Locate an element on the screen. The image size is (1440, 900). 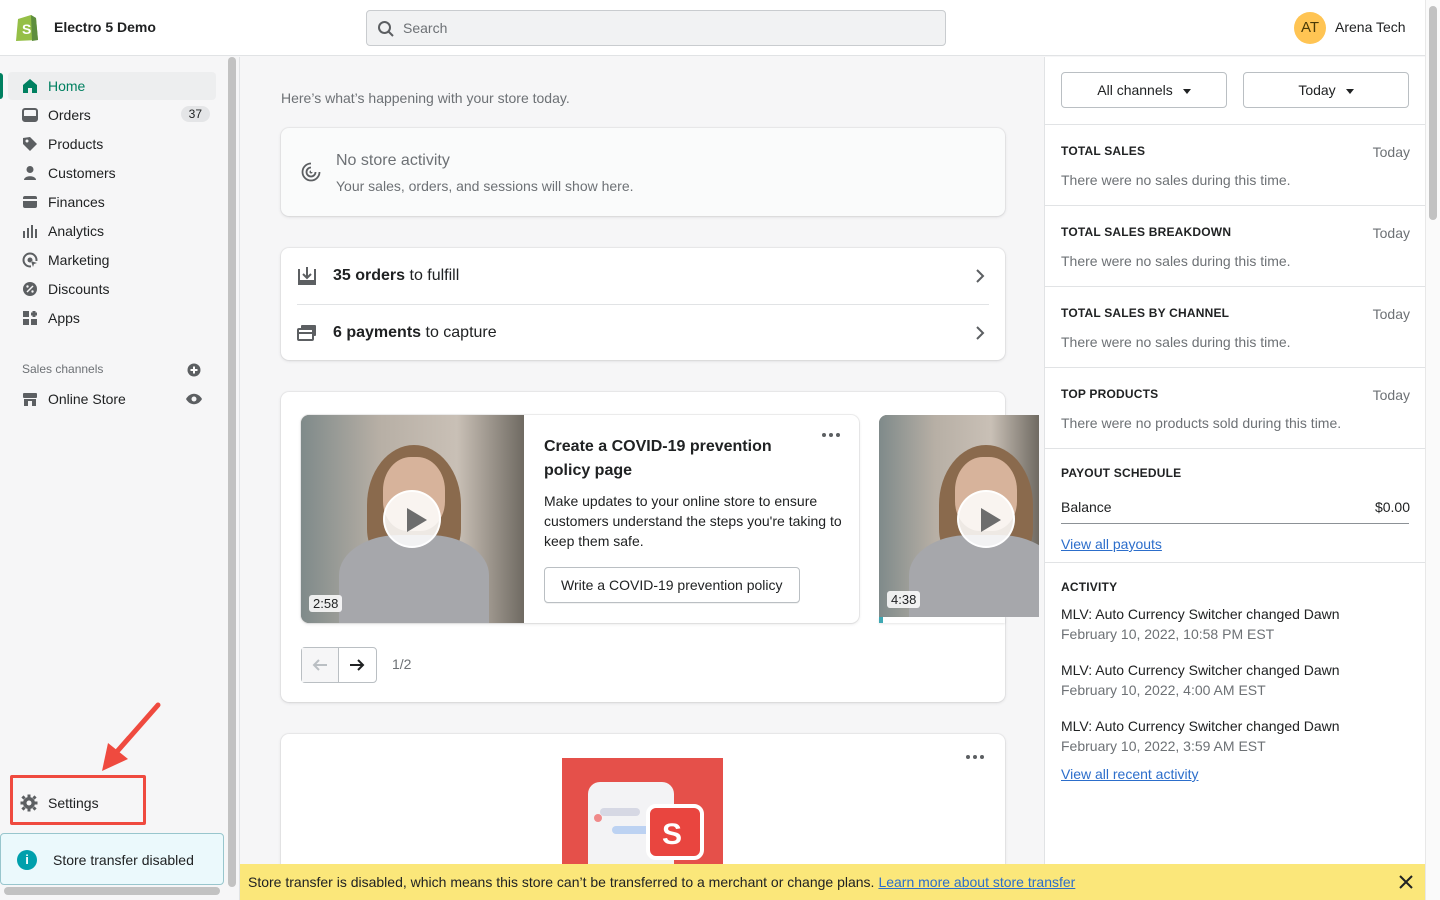
balance-label: Balance is located at coordinates (1086, 507).